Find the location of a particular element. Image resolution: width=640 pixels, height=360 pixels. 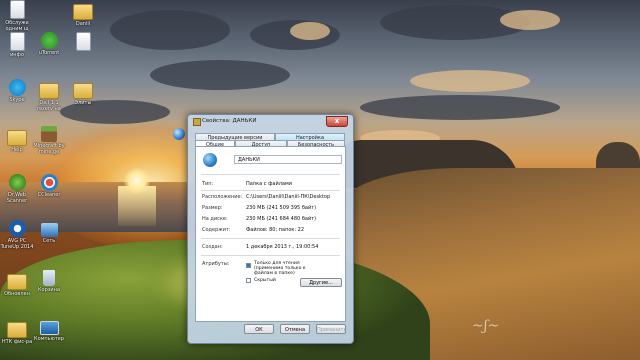

contains-value: Файлов: 80; папок: 22 is located at coordinates (275, 230).